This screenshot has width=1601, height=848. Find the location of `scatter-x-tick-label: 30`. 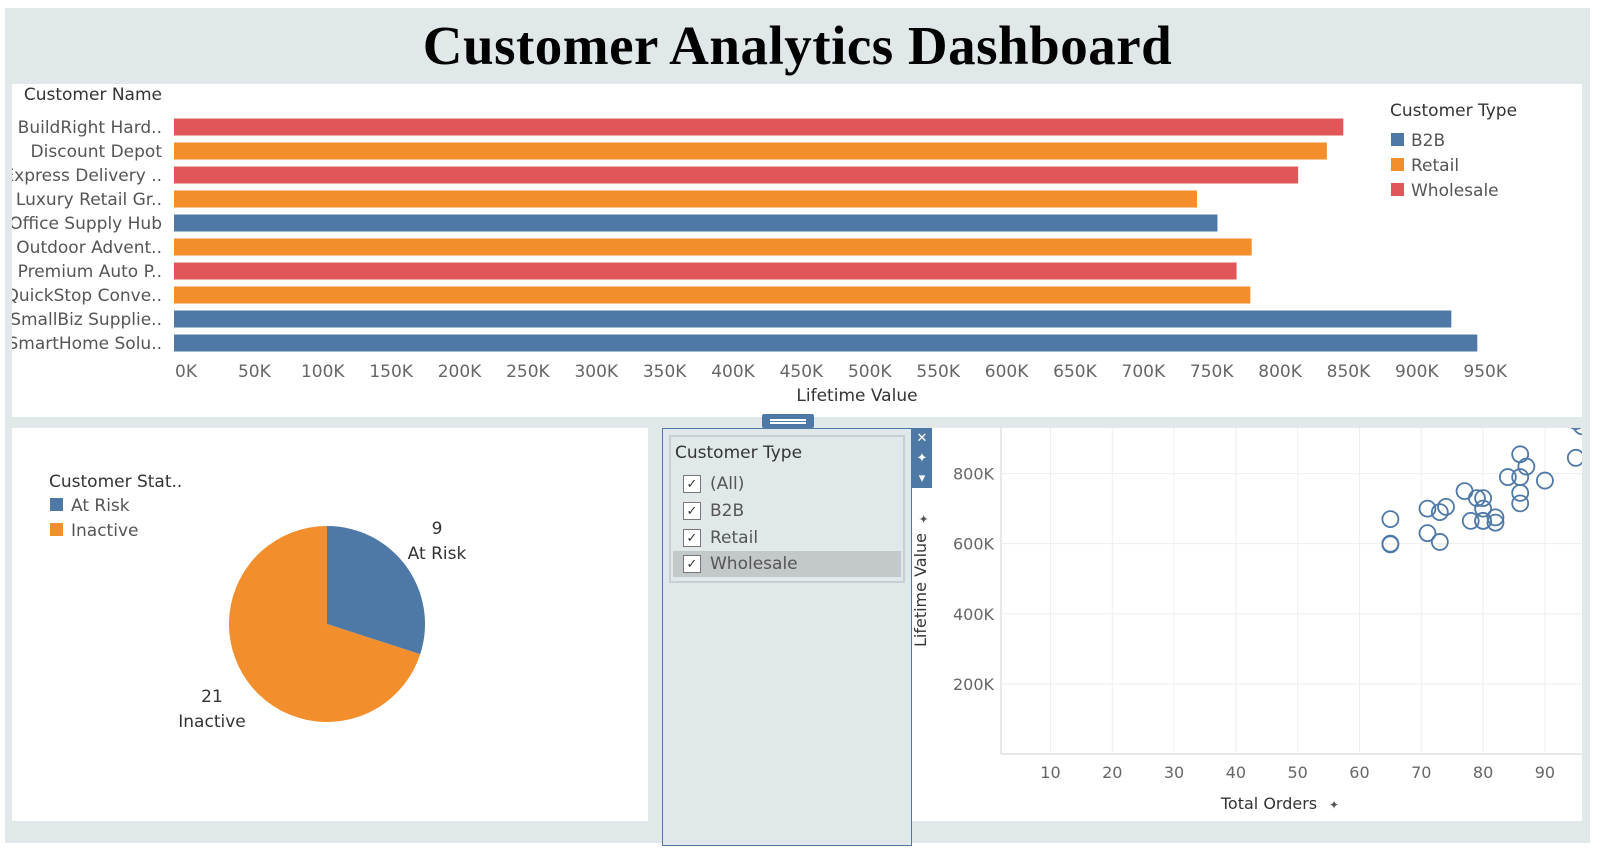

scatter-x-tick-label: 30 is located at coordinates (1174, 772).